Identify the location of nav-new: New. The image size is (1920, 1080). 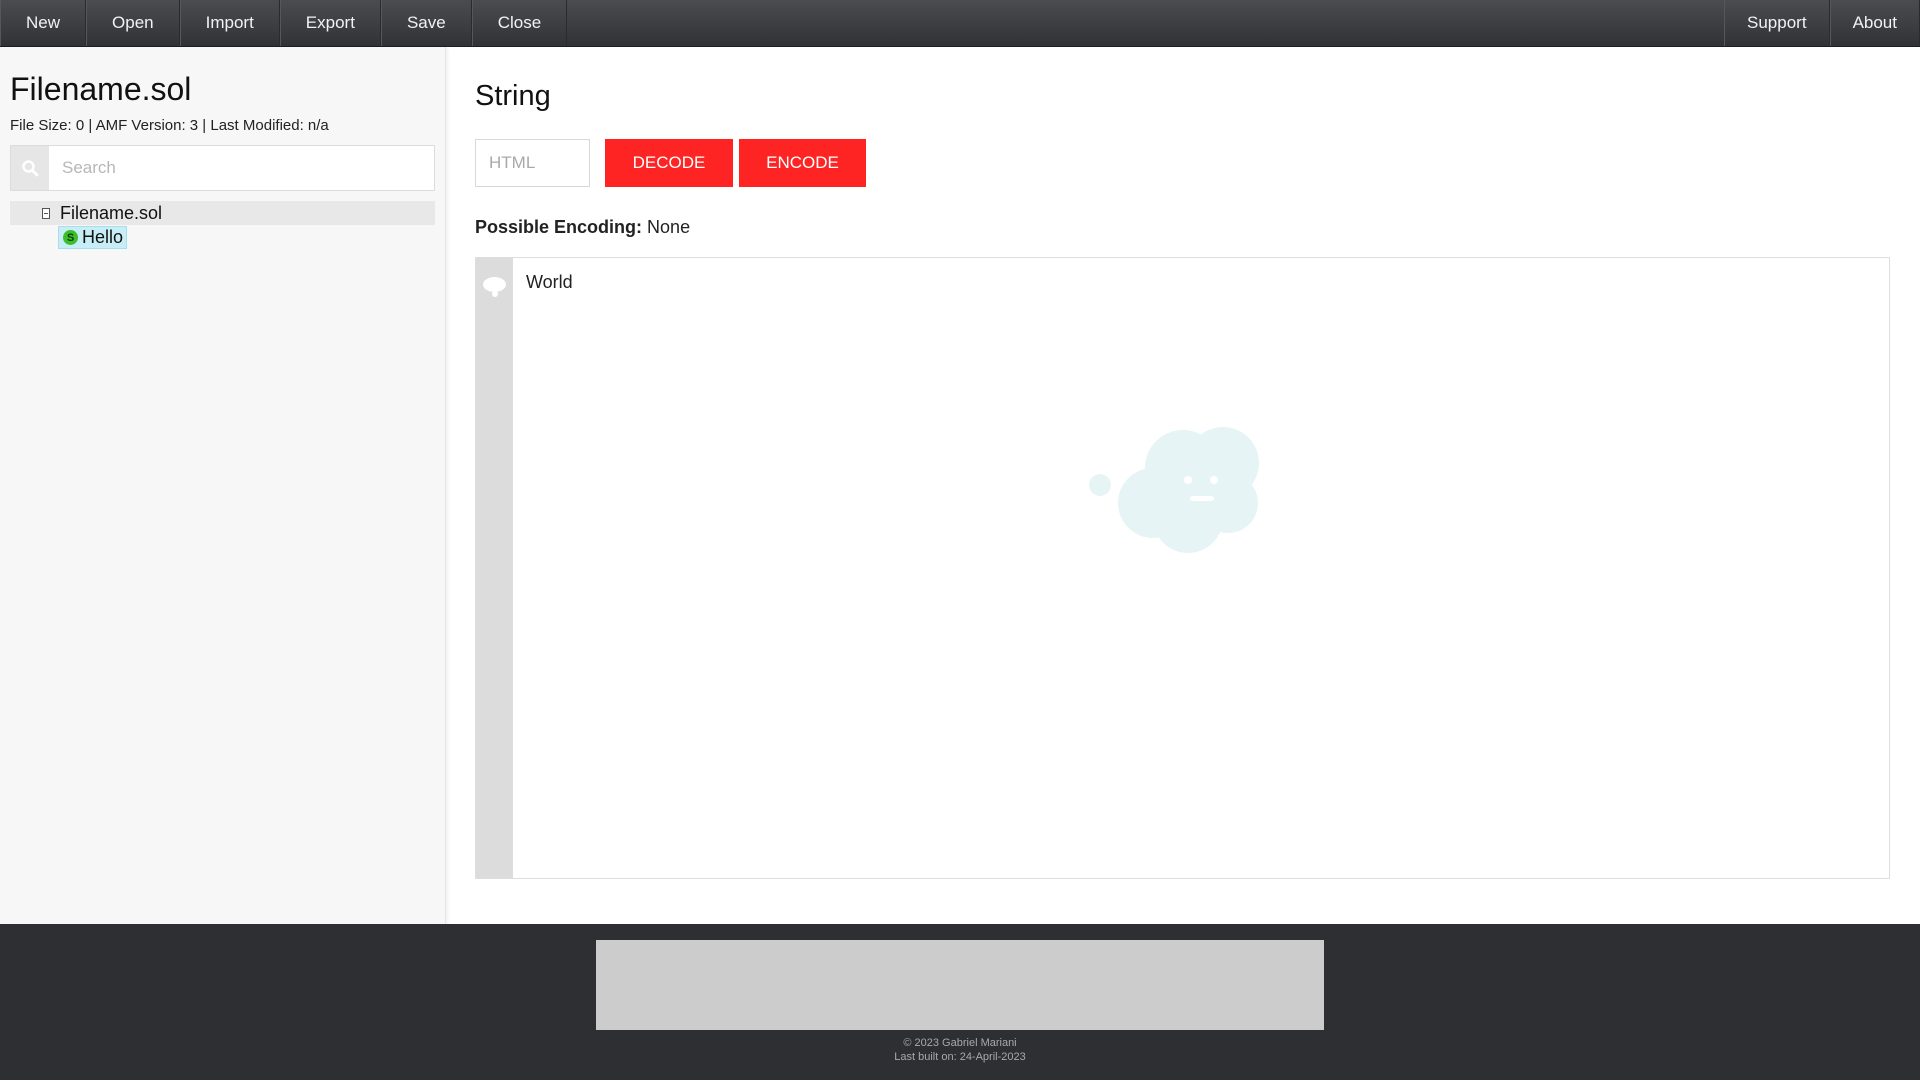
(43, 23).